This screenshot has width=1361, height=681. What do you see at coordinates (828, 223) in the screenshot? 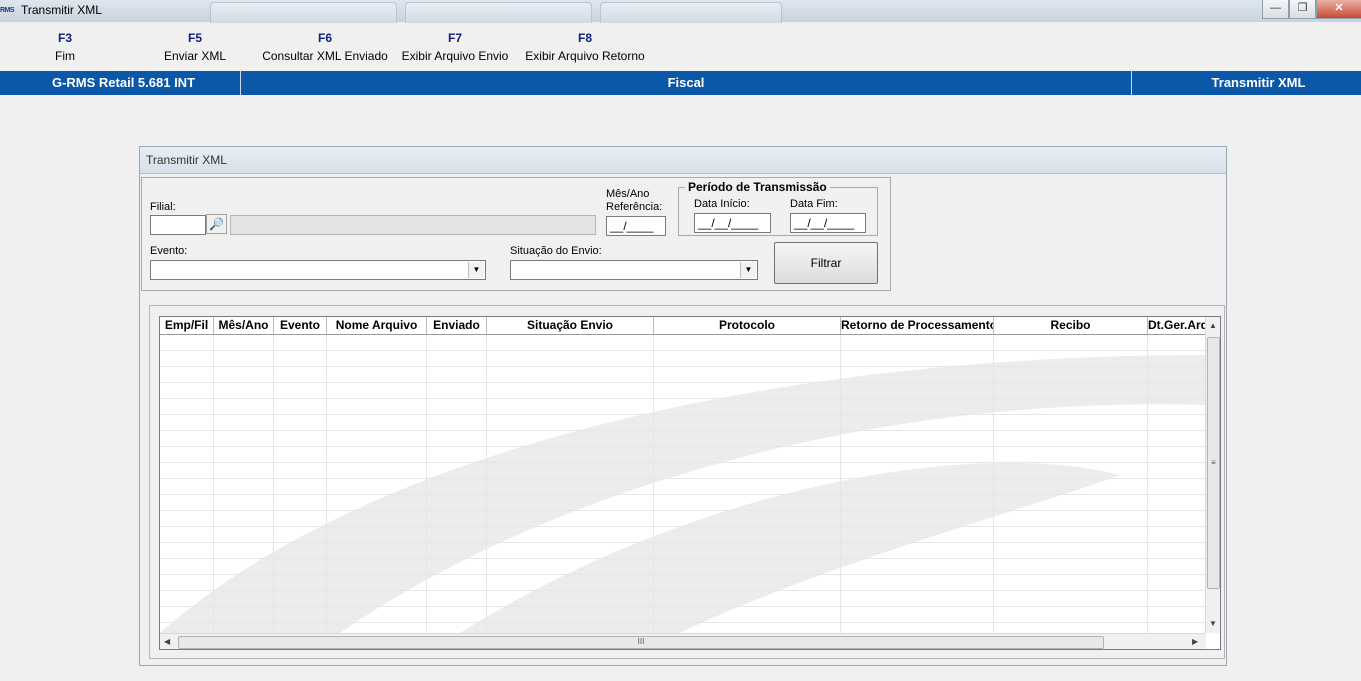
I see `data-fim-input: __/__/____` at bounding box center [828, 223].